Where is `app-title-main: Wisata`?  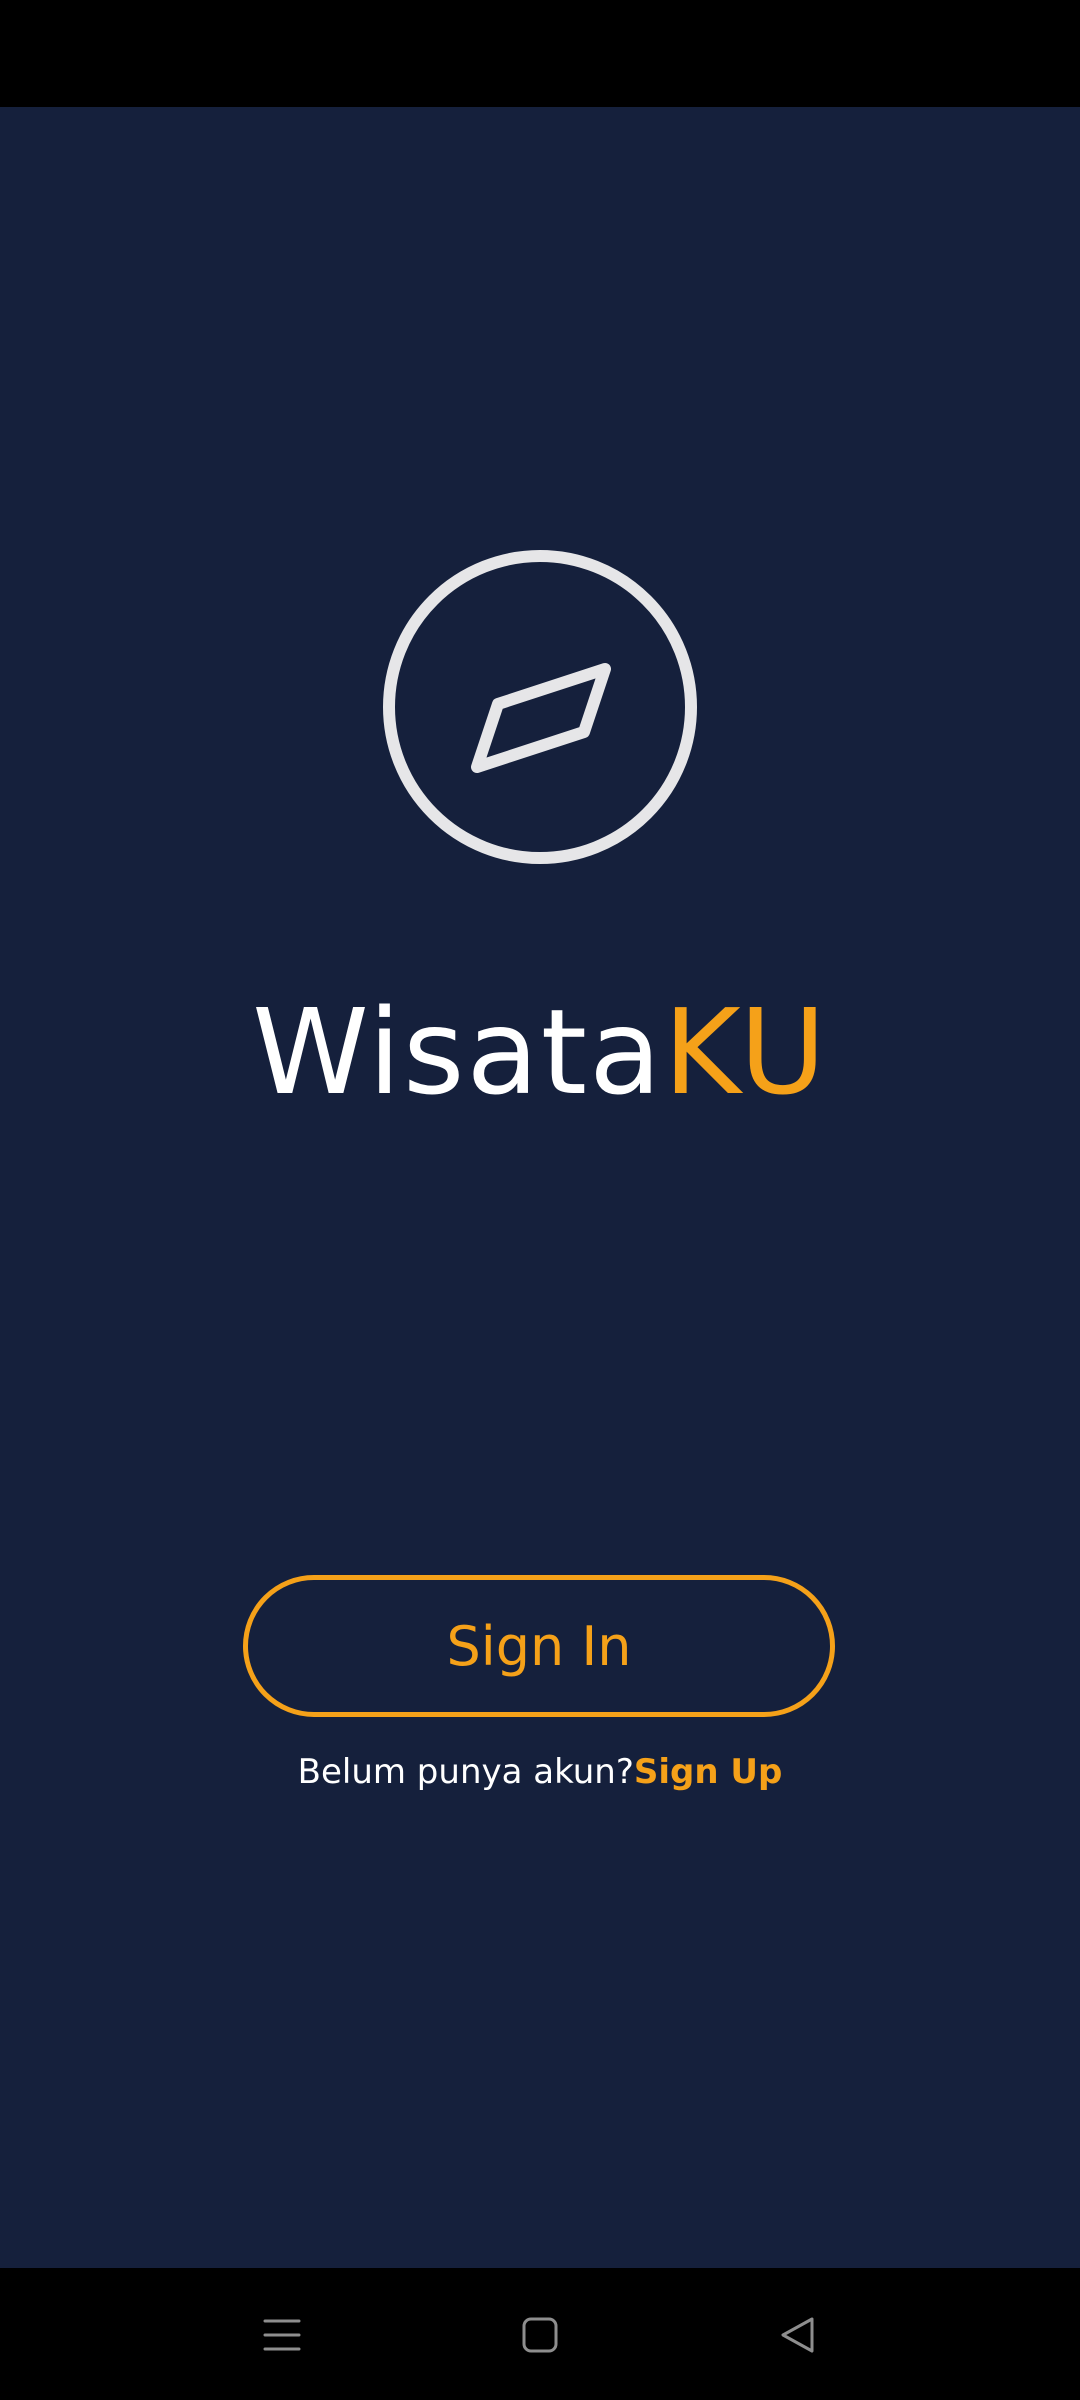 app-title-main: Wisata is located at coordinates (458, 1052).